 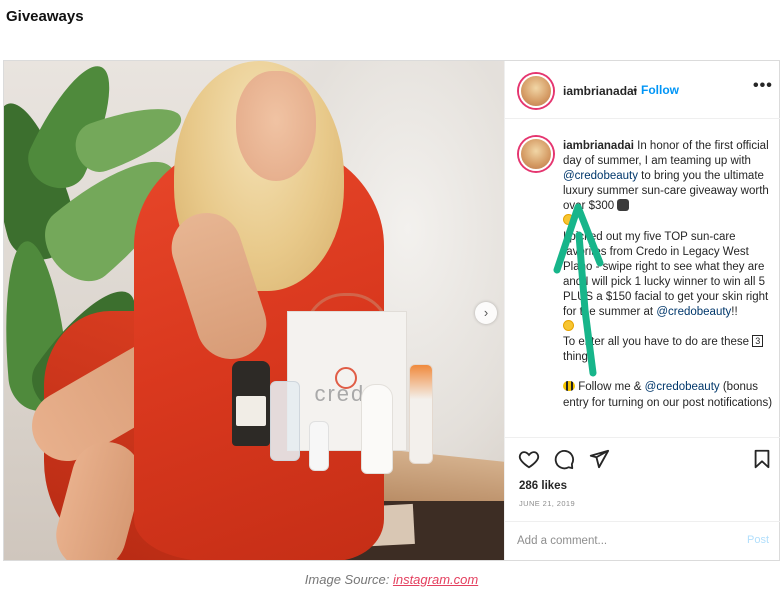 What do you see at coordinates (276, 126) in the screenshot?
I see `face` at bounding box center [276, 126].